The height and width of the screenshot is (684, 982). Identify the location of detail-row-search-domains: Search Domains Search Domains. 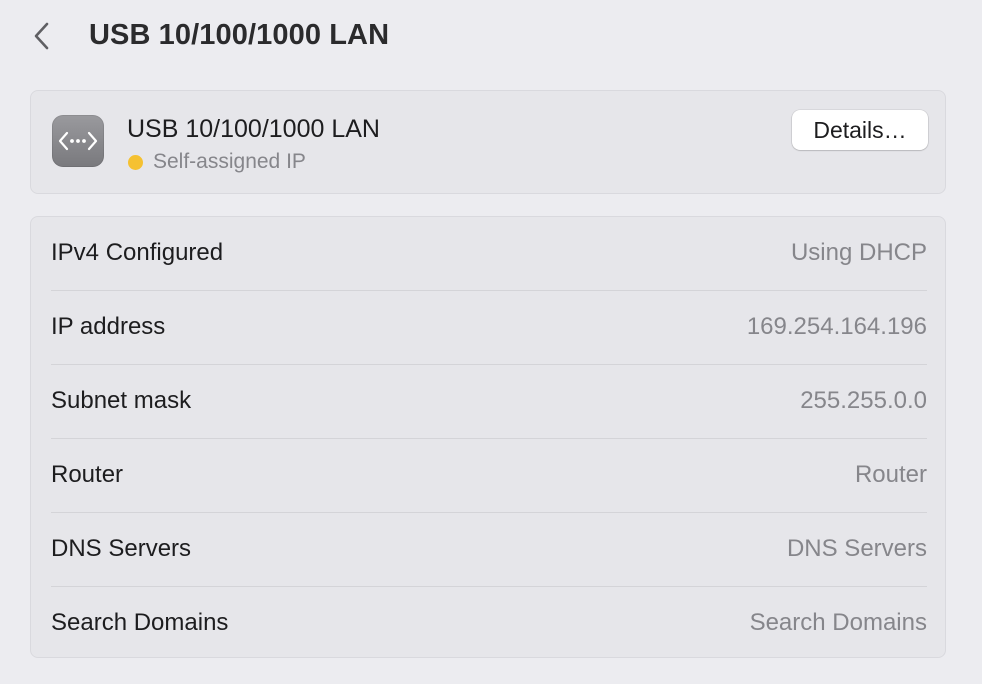
(489, 624).